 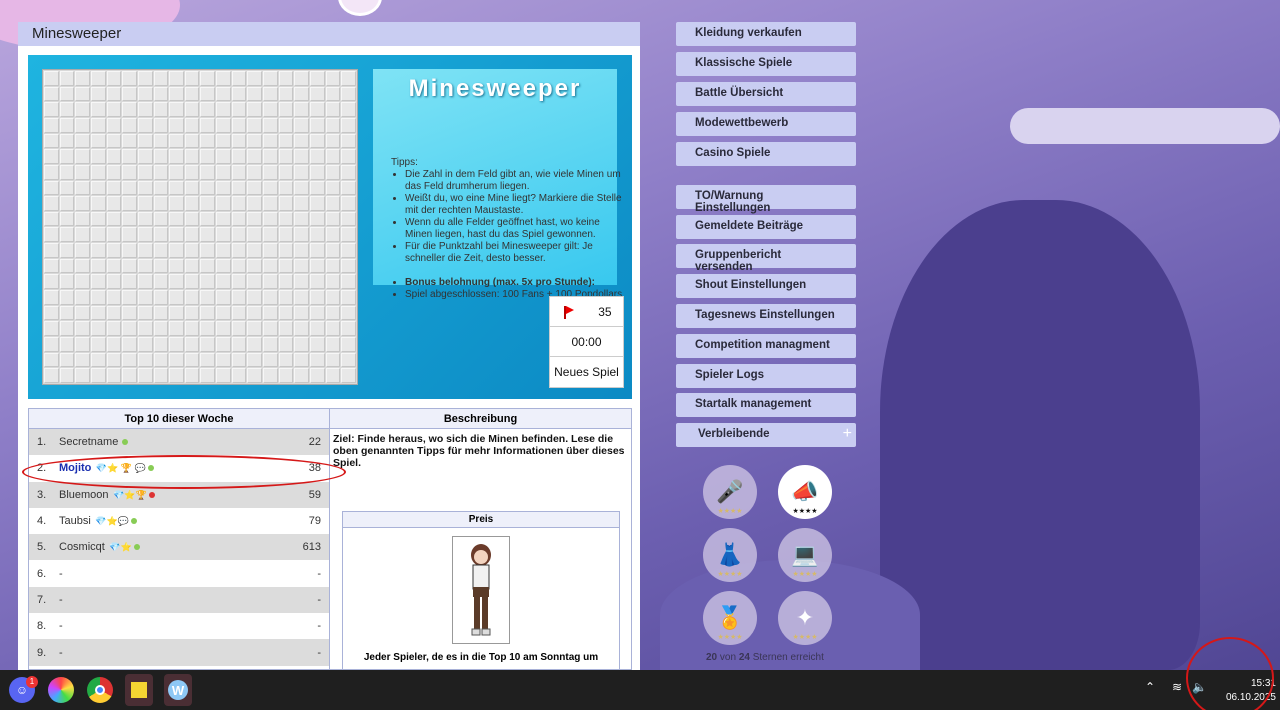 What do you see at coordinates (175, 547) in the screenshot?
I see `player-name: Cosmicqt 💎⭐` at bounding box center [175, 547].